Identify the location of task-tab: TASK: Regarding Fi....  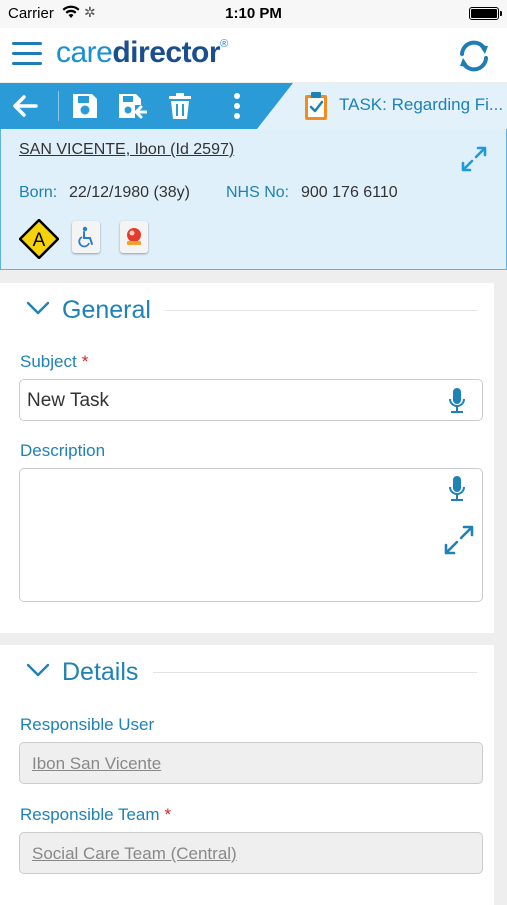
(382, 106).